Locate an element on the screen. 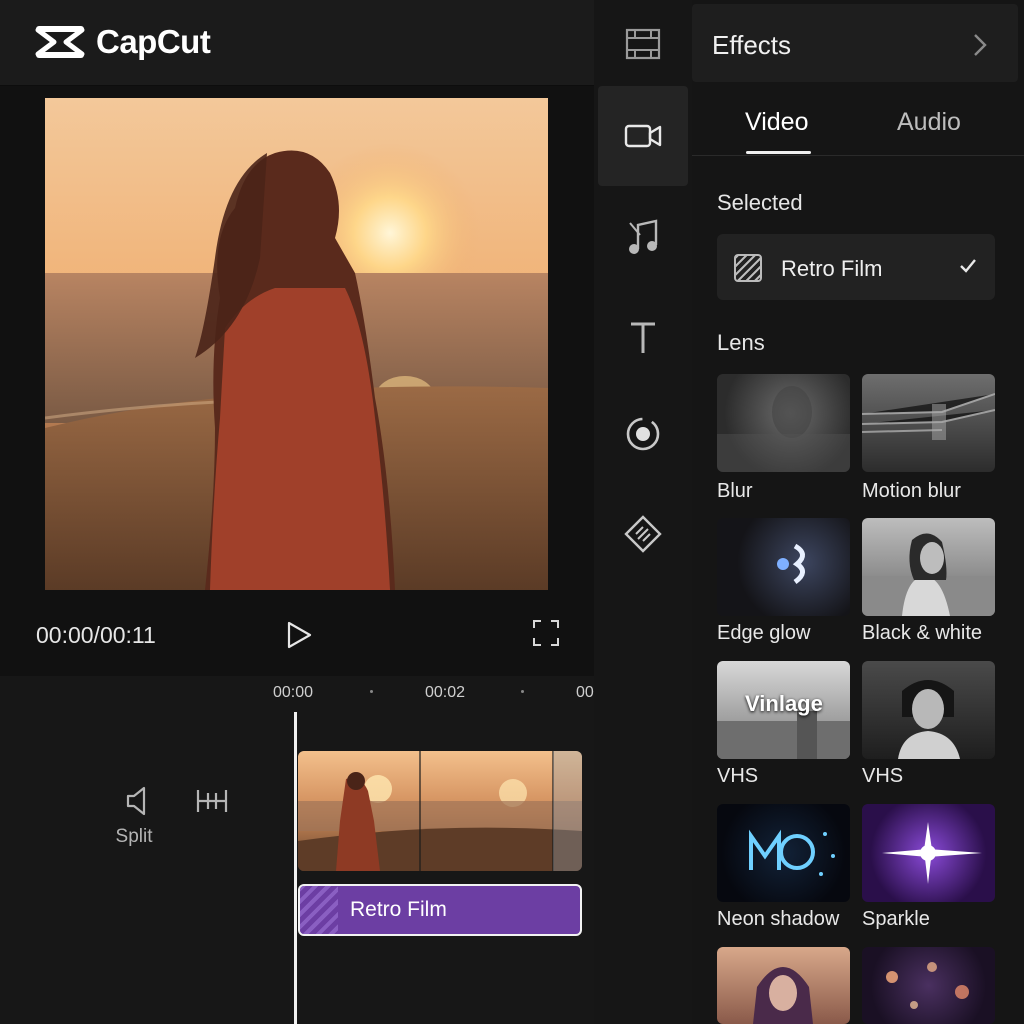 This screenshot has width=1024, height=1024. rail-item-frame is located at coordinates (643, 47).